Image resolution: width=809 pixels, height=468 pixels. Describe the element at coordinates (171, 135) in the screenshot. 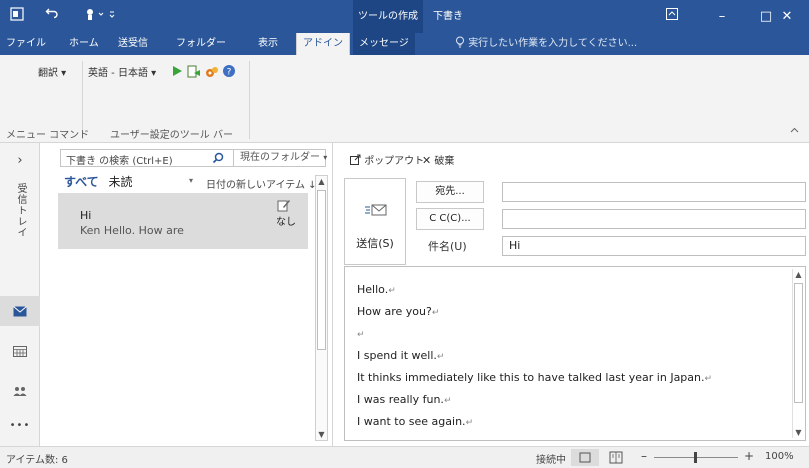

I see `group-label-custom-toolbars: ユーザー設定のツール バー` at that location.